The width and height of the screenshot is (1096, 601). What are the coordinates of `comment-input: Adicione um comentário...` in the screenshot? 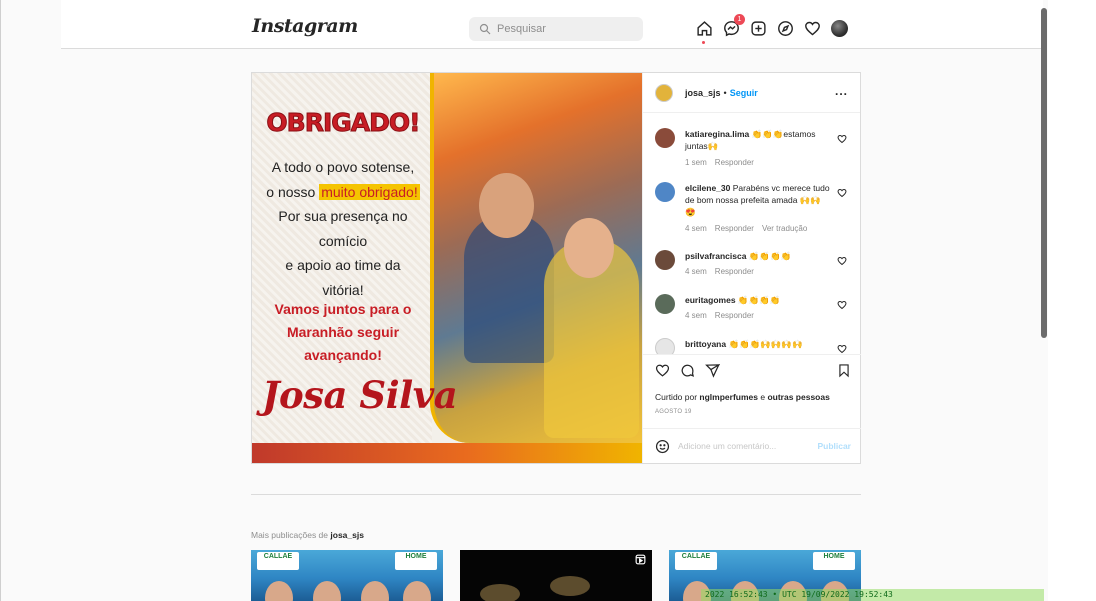 It's located at (747, 446).